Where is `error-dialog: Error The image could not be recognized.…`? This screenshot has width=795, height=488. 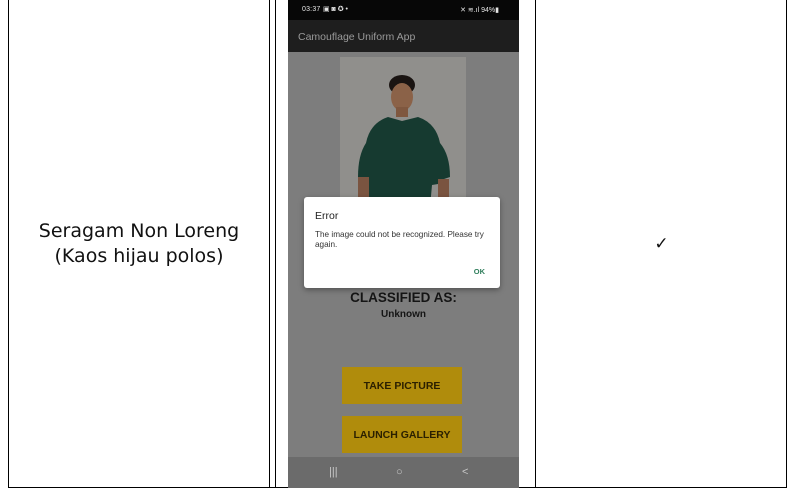
error-dialog: Error The image could not be recognized.… is located at coordinates (402, 242).